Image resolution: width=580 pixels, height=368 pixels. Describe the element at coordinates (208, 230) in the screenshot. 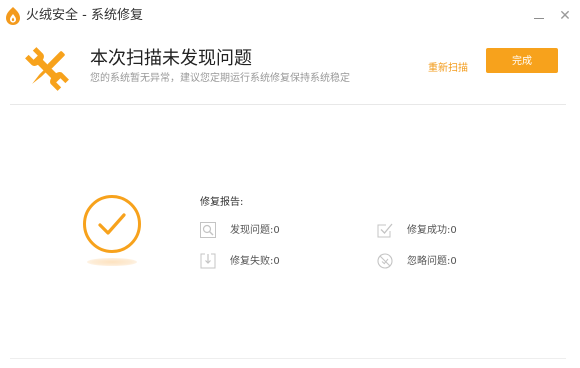

I see `magnifier-icon` at that location.